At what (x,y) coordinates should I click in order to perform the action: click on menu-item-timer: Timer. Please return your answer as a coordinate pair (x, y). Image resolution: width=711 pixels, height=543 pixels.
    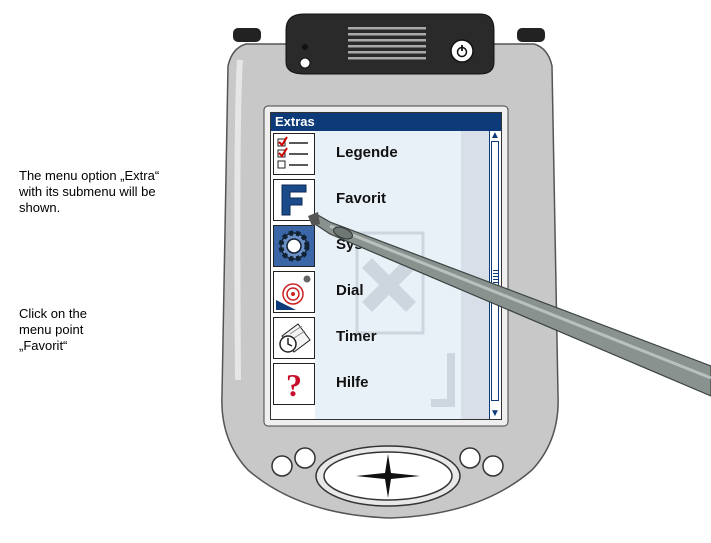
    Looking at the image, I should click on (380, 338).